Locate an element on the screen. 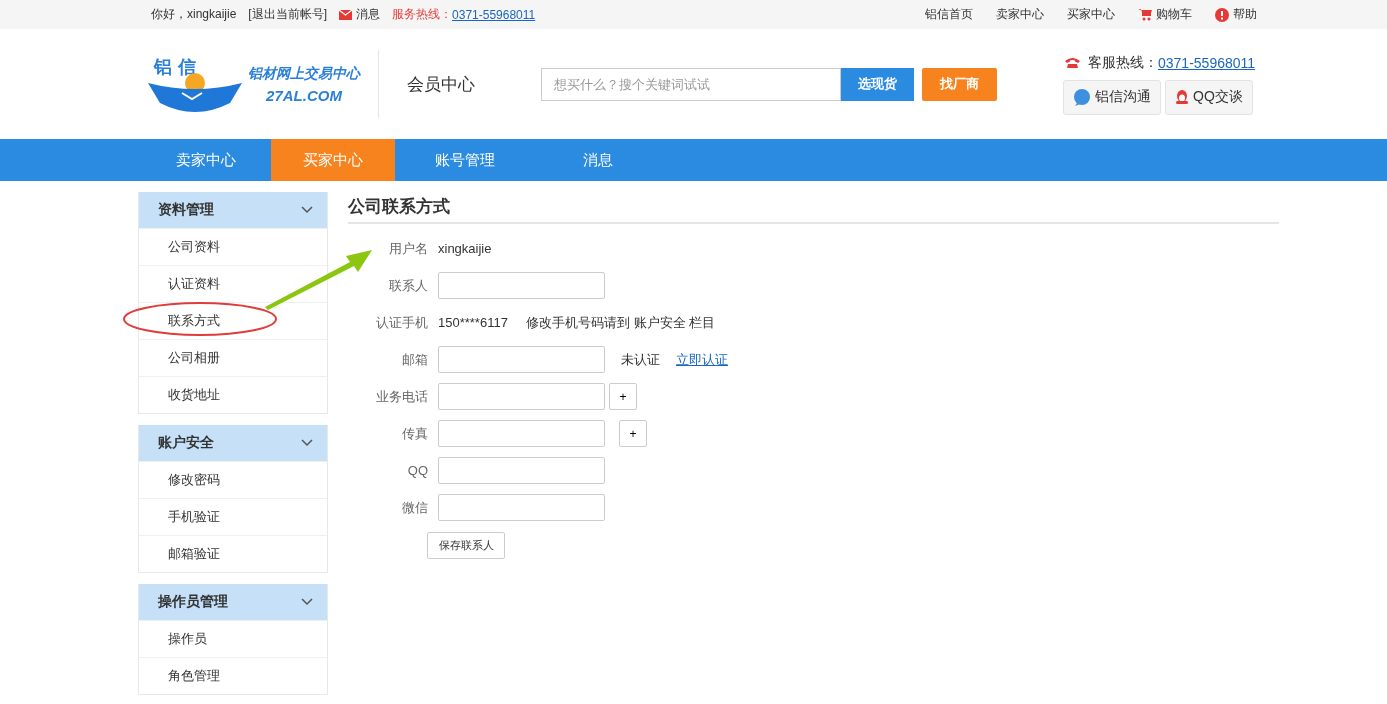  hint-text: 修改手机号码请到 账户安全 栏目 is located at coordinates (620, 322).